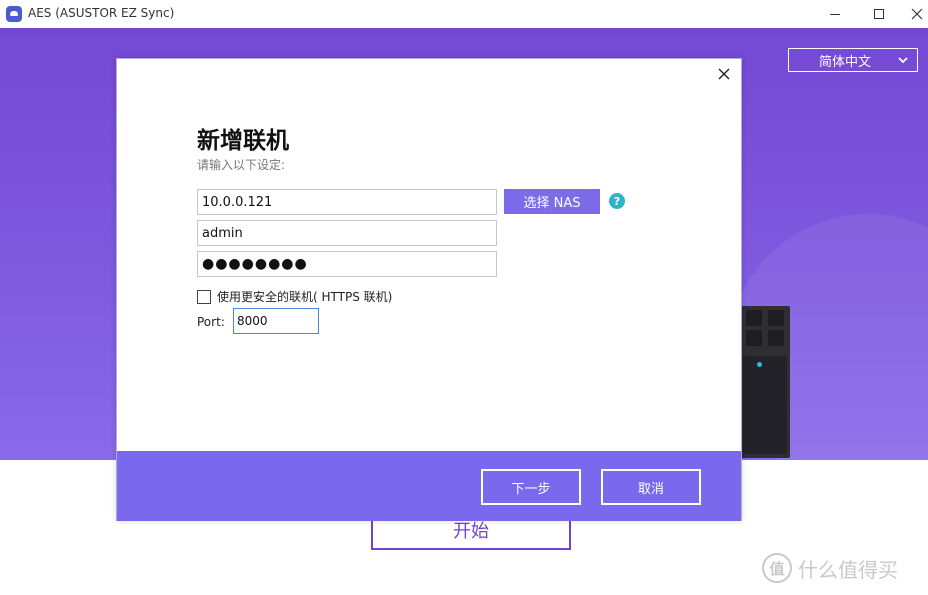  What do you see at coordinates (276, 321) in the screenshot?
I see `port-input: 8000` at bounding box center [276, 321].